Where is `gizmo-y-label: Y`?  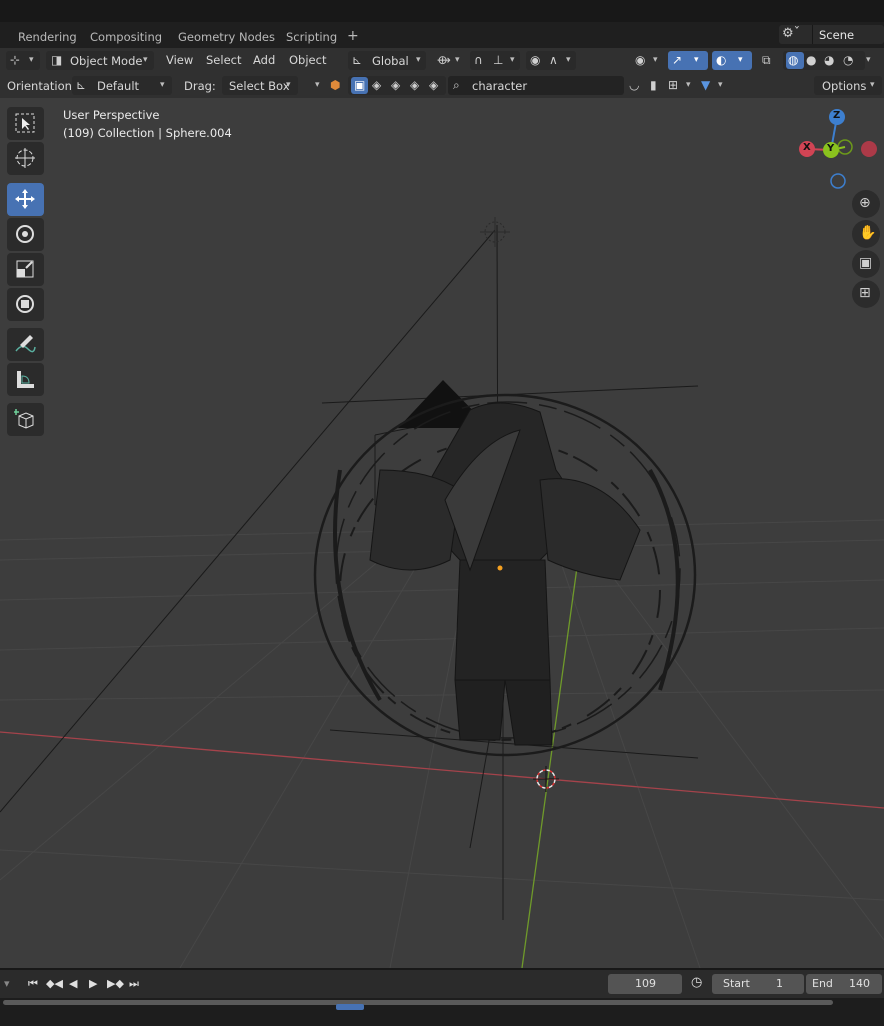
gizmo-y-label: Y is located at coordinates (831, 148).